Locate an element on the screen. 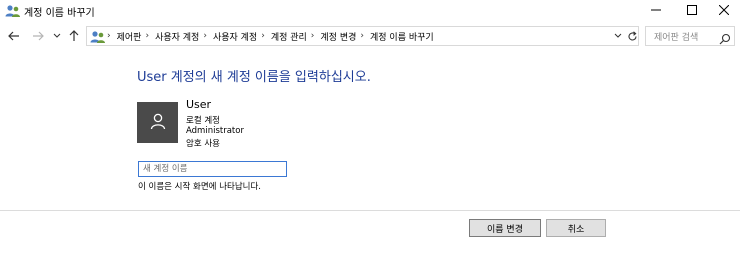 This screenshot has width=740, height=261. search-icon is located at coordinates (725, 37).